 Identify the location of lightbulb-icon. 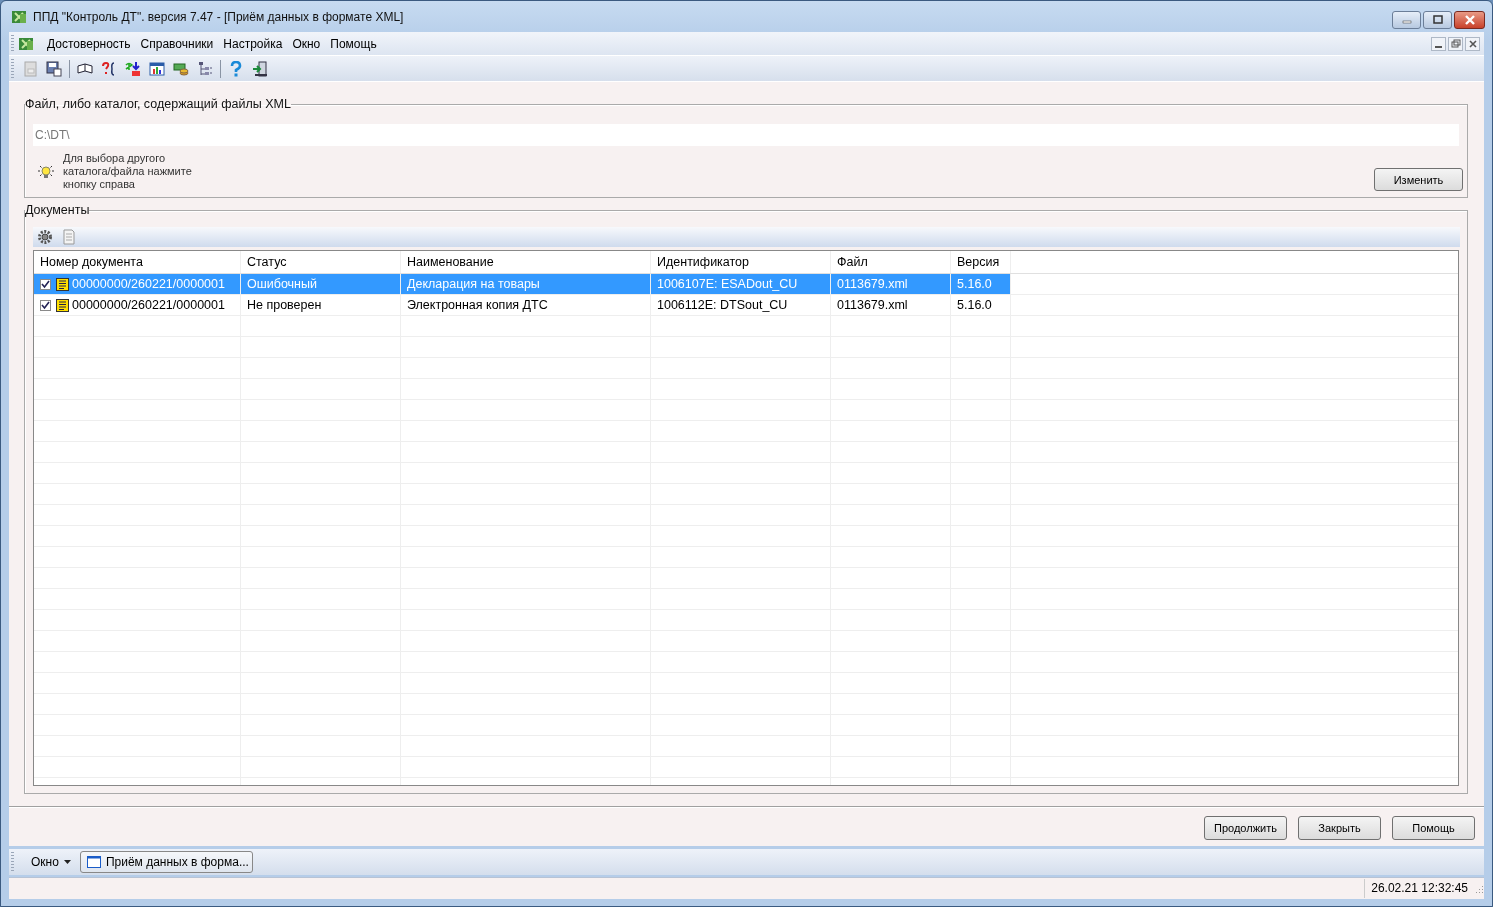
(46, 171).